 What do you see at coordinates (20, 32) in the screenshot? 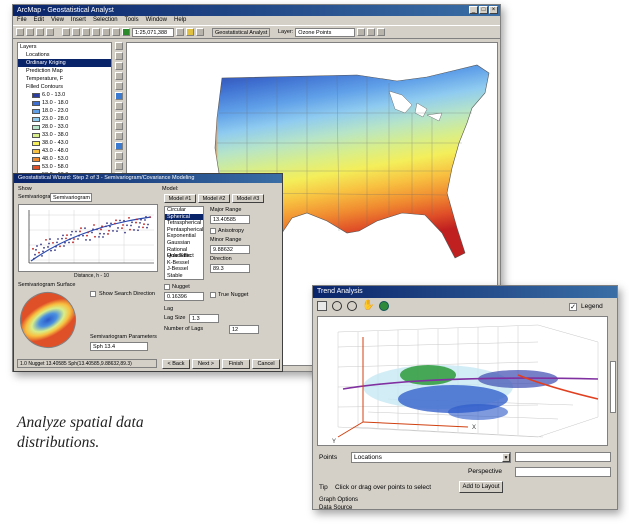
I see `new-icon` at bounding box center [20, 32].